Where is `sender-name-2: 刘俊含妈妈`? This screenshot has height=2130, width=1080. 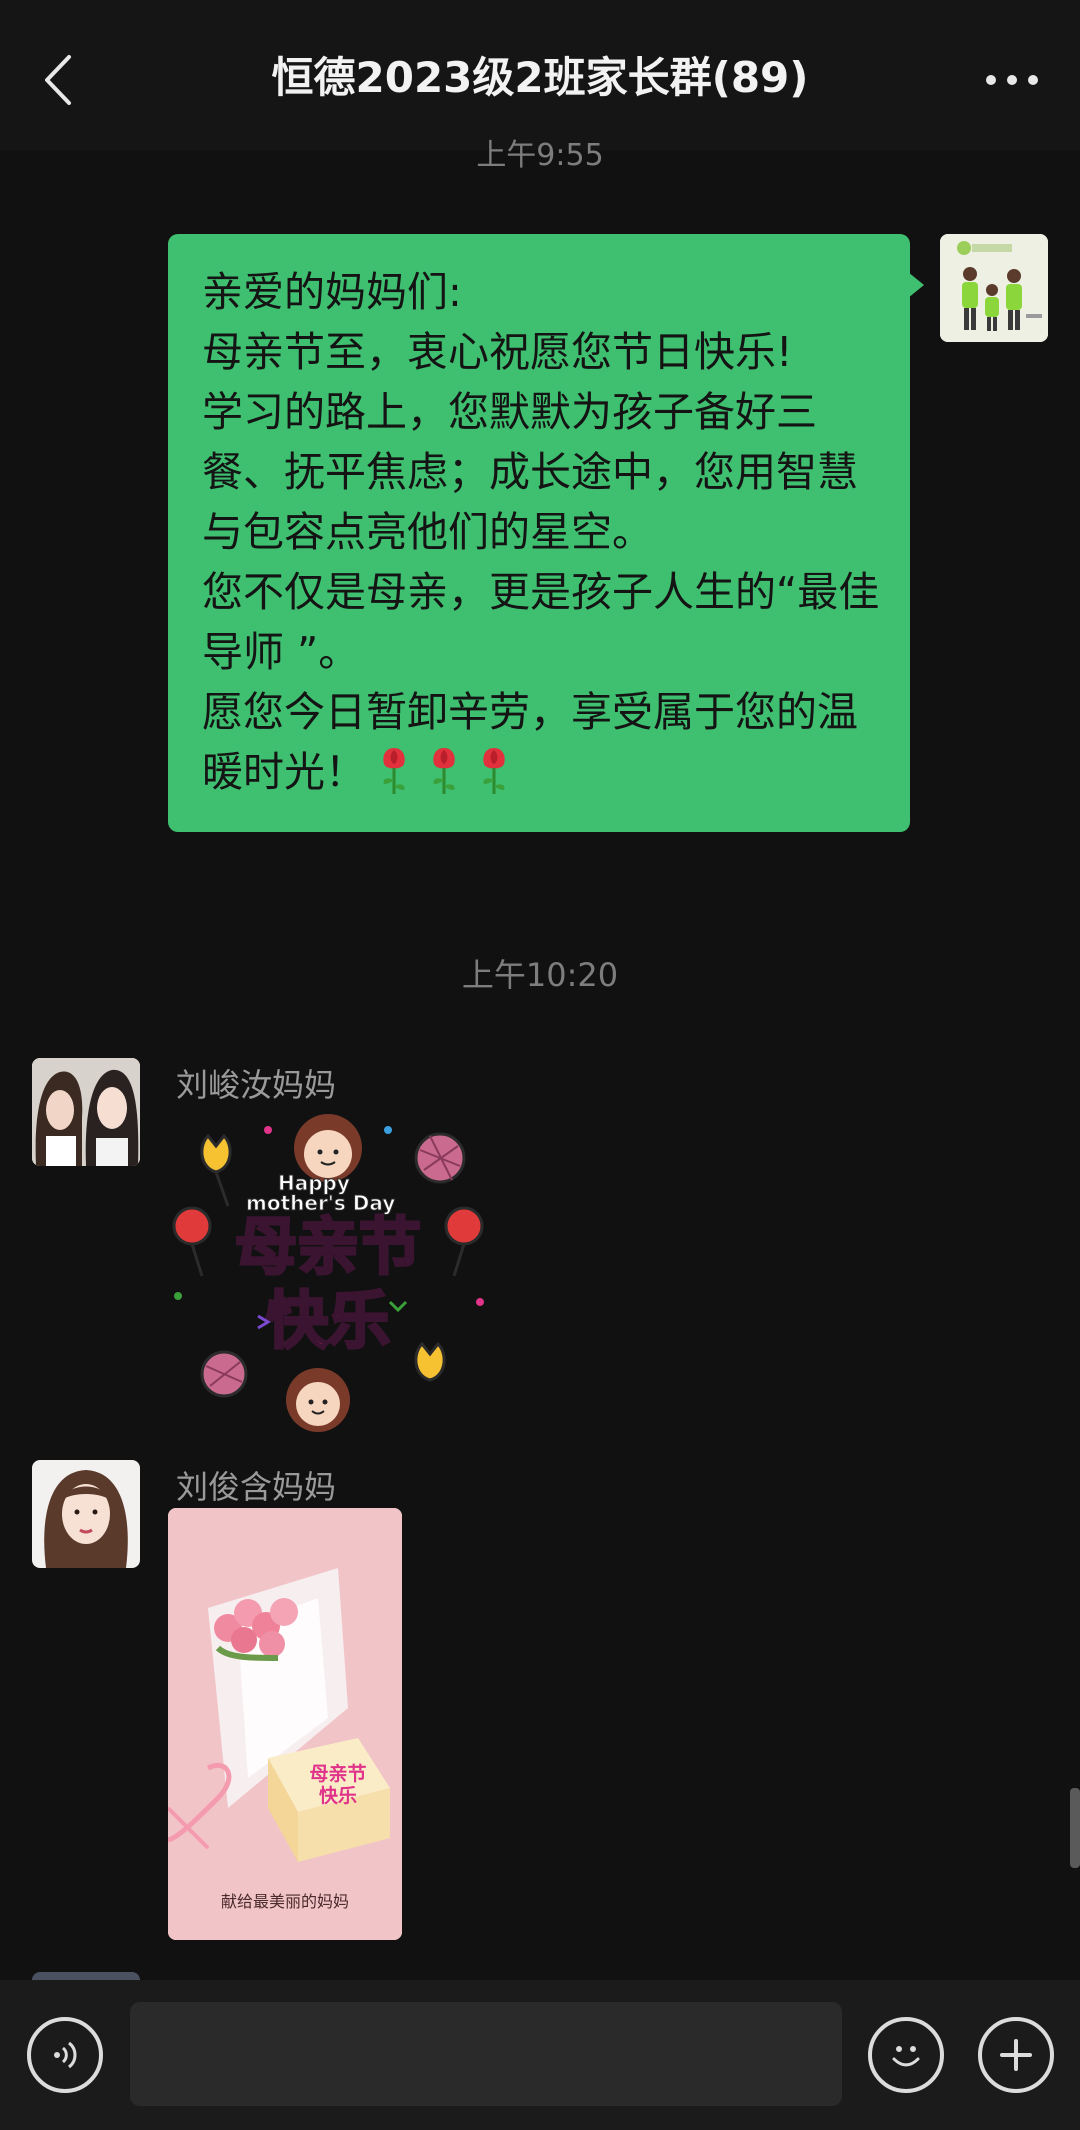 sender-name-2: 刘俊含妈妈 is located at coordinates (256, 1487).